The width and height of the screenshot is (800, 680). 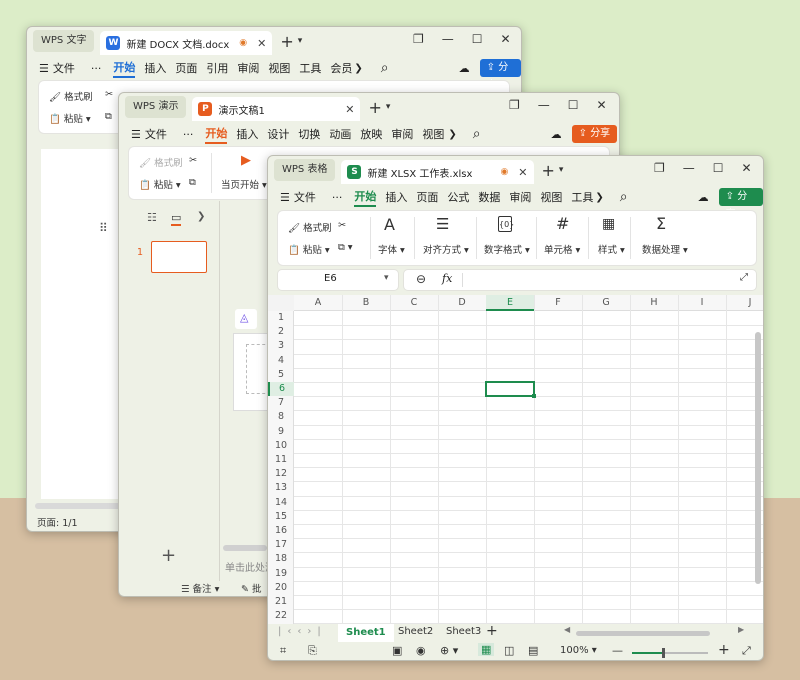 I want to click on zoom-in-icon: +, so click(x=724, y=650).